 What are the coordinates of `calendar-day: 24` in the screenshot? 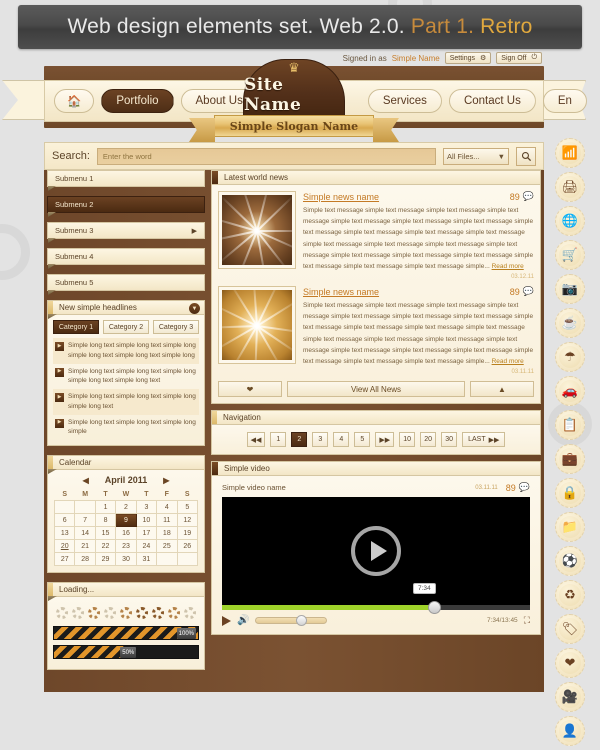 It's located at (146, 546).